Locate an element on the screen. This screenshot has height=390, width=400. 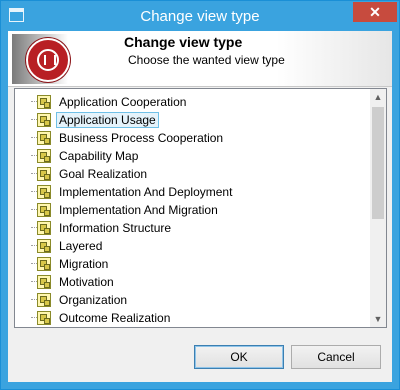
list-item: Information Structure is located at coordinates (192, 228).